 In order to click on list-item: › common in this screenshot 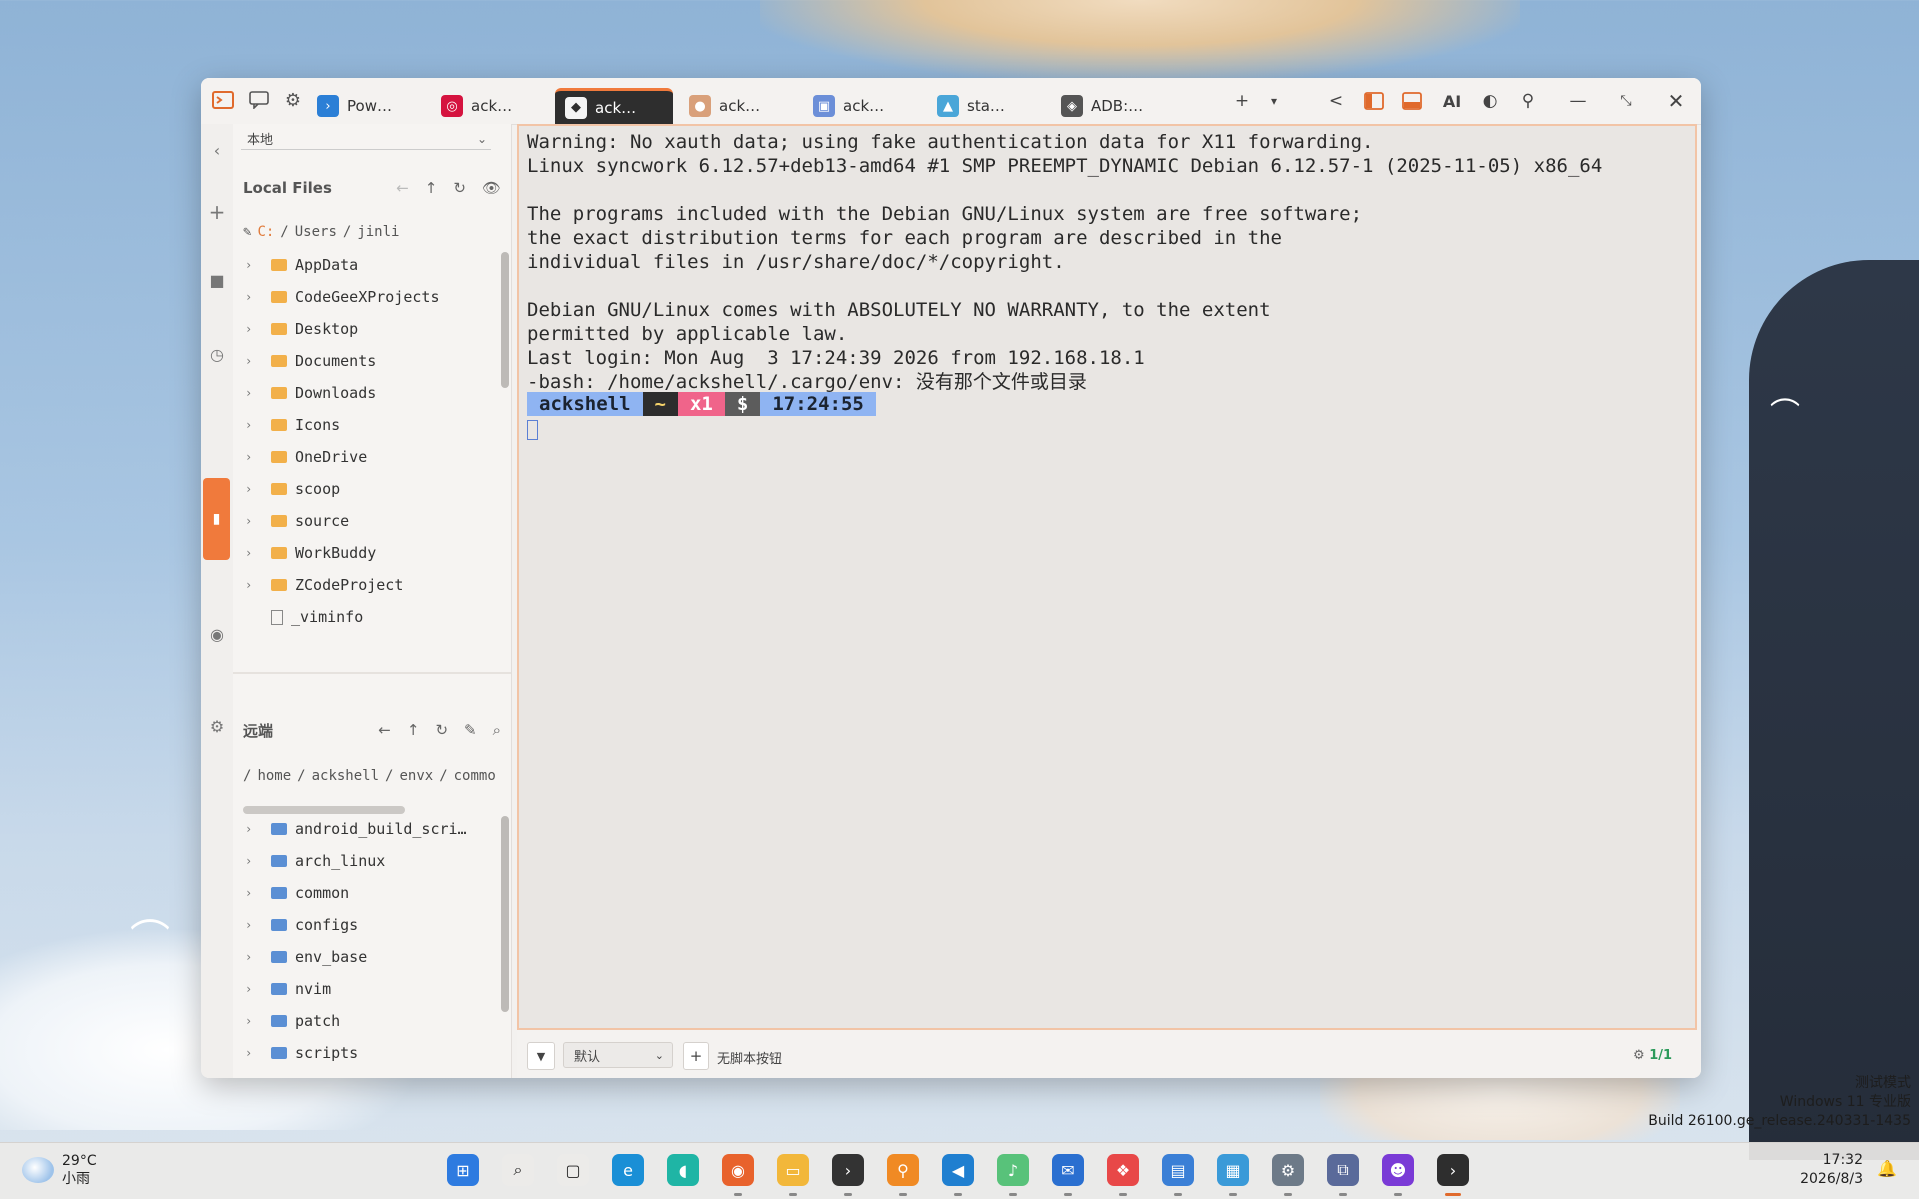, I will do `click(364, 893)`.